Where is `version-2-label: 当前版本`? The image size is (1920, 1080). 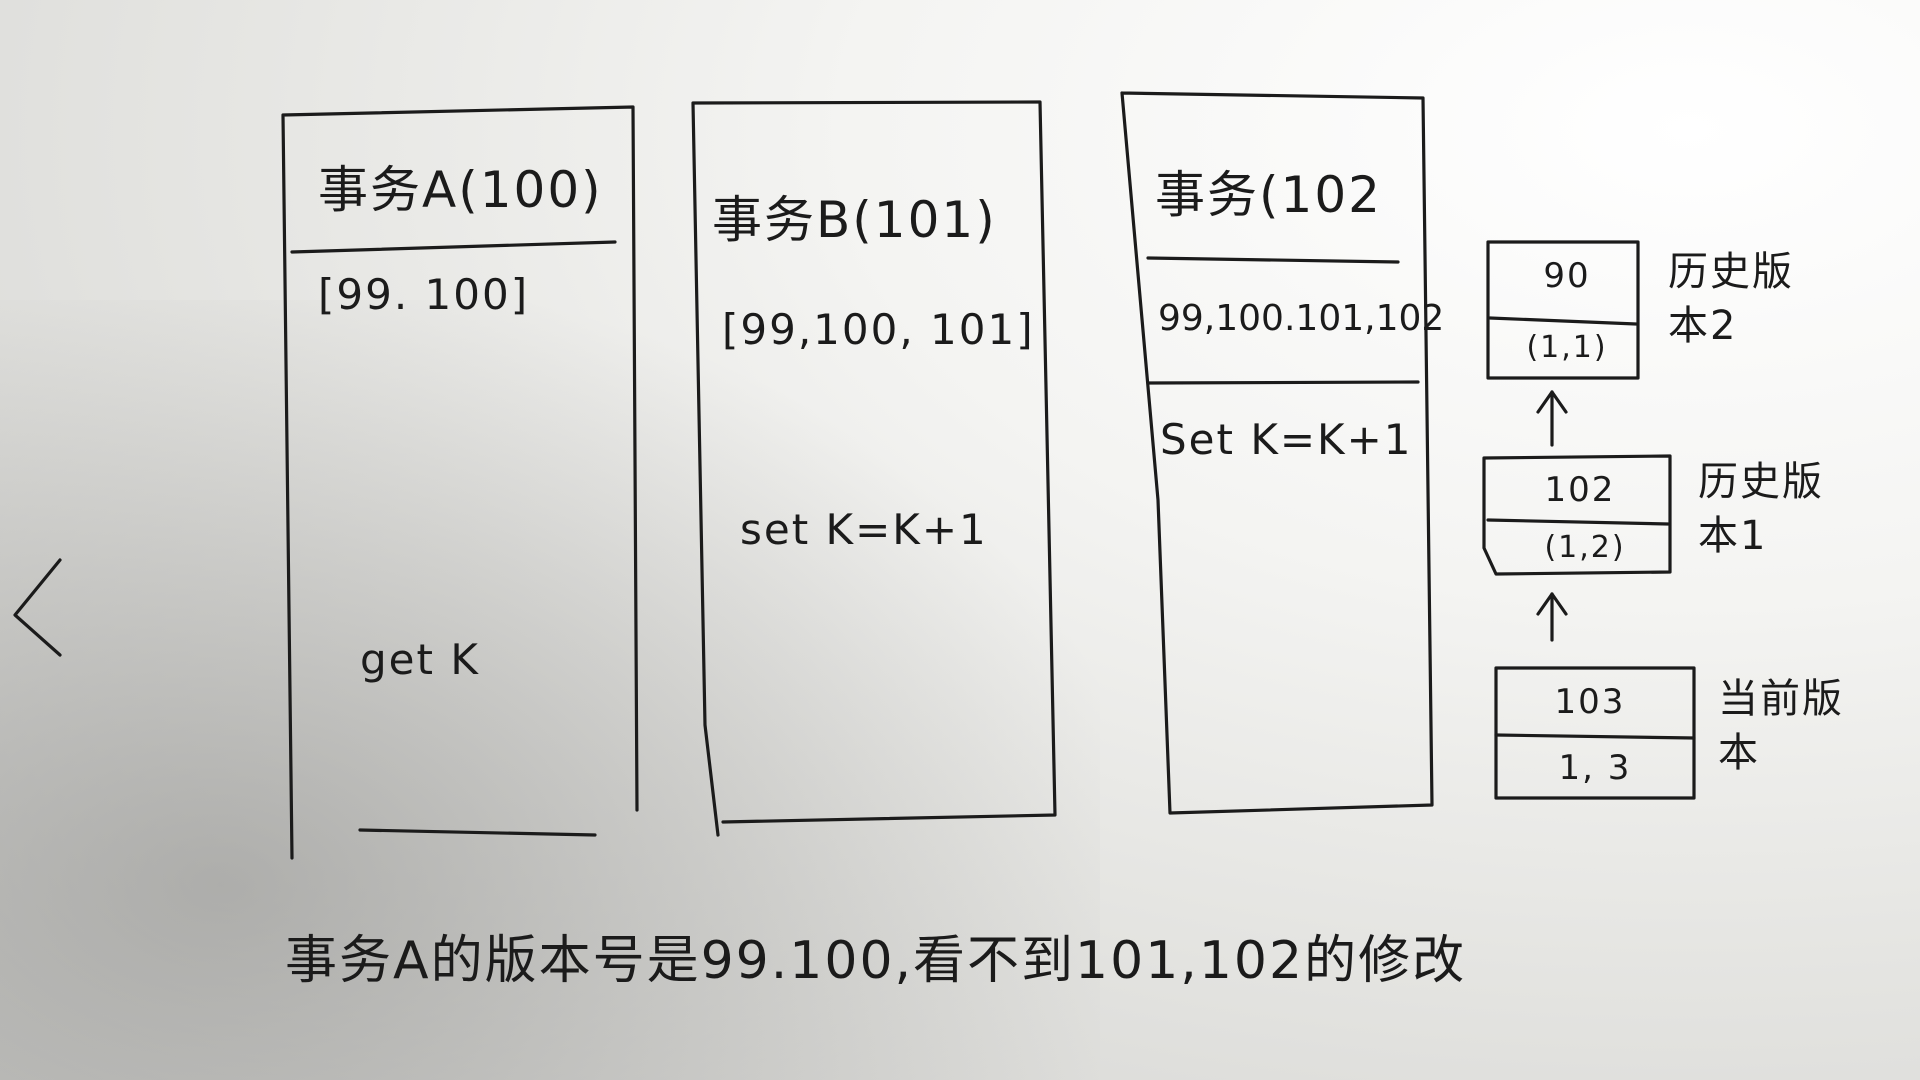
version-2-label: 当前版本 is located at coordinates (1781, 726).